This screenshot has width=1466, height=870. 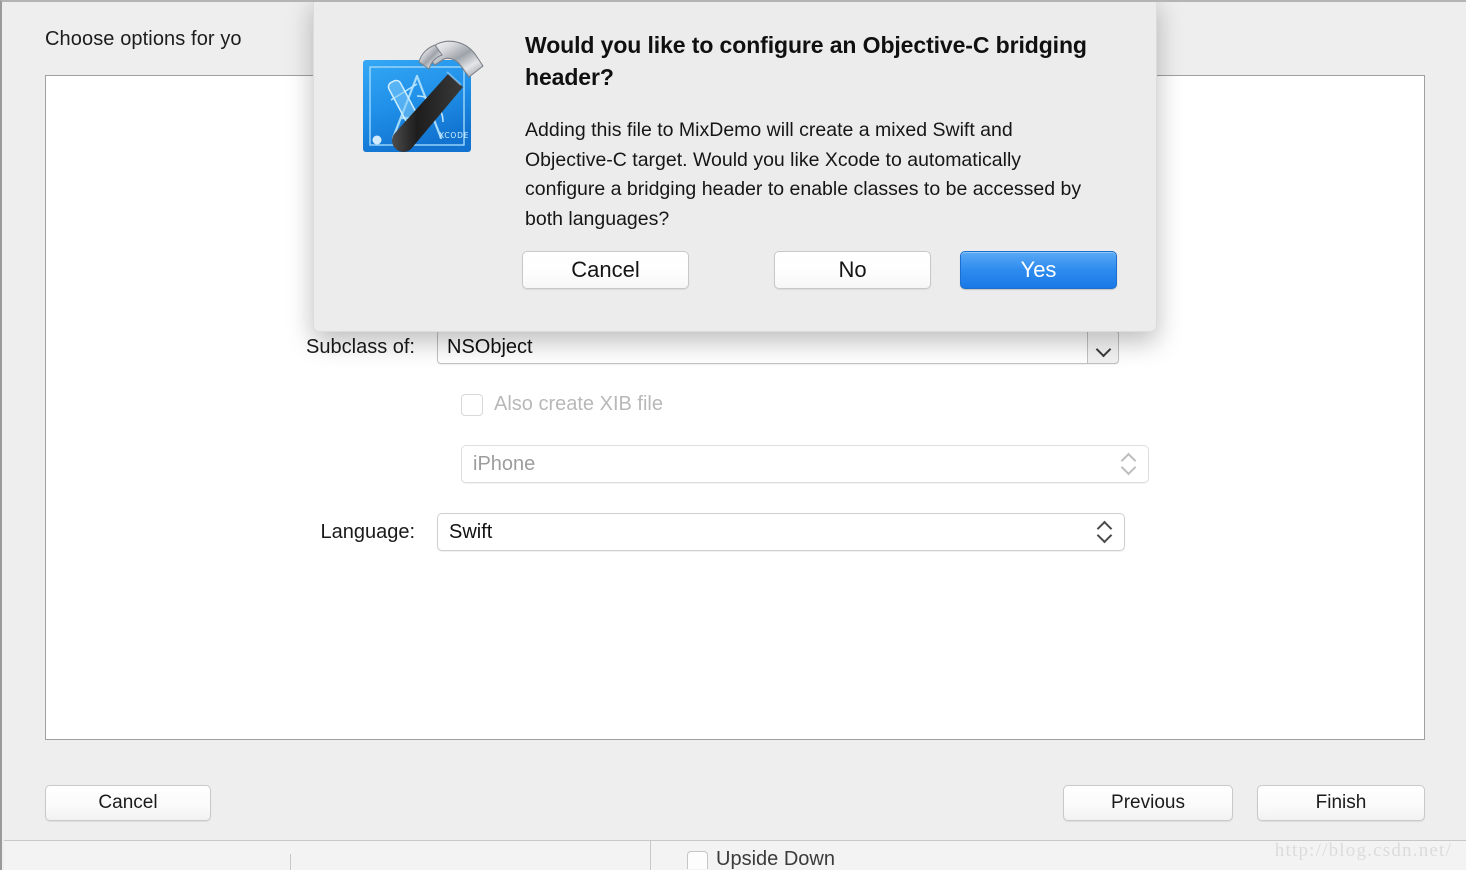 I want to click on watermark: http://blog.csdn.net/, so click(x=1363, y=850).